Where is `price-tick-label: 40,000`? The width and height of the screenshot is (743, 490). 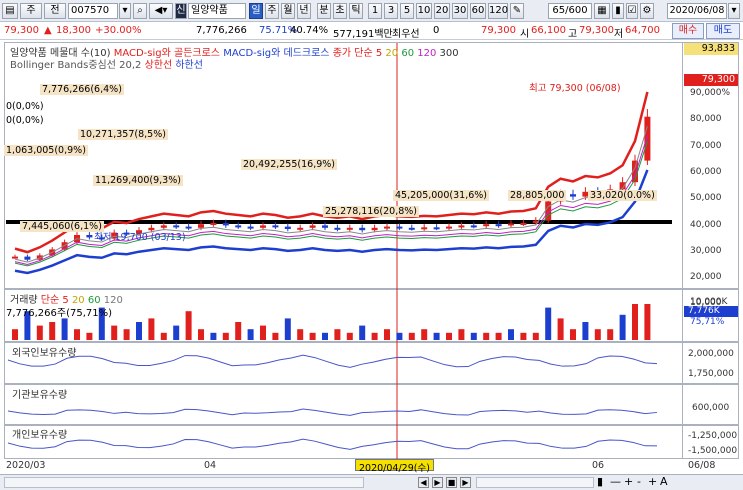 price-tick-label: 40,000 is located at coordinates (706, 224).